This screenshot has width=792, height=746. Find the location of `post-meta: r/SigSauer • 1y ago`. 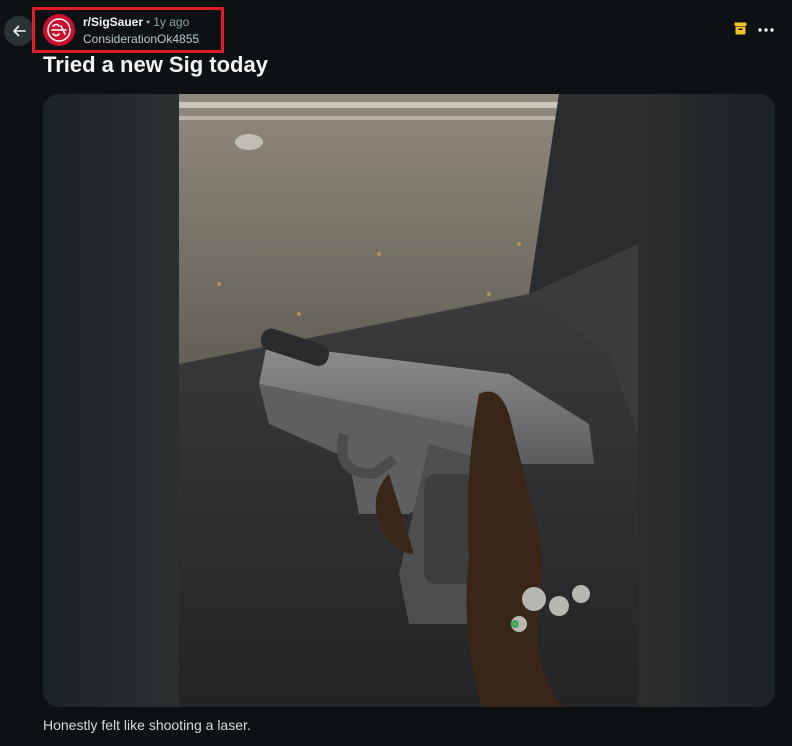

post-meta: r/SigSauer • 1y ago is located at coordinates (136, 22).